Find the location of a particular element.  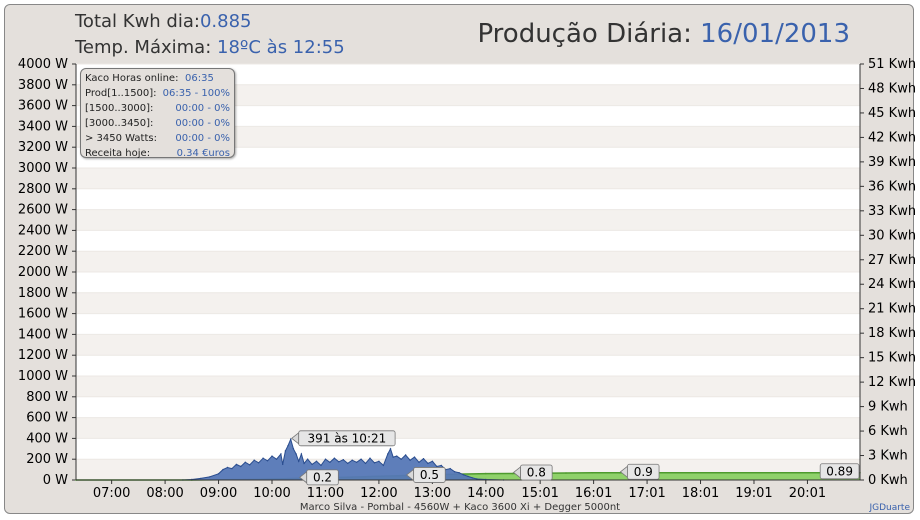

x-tick-label: 07:00 is located at coordinates (111, 493).